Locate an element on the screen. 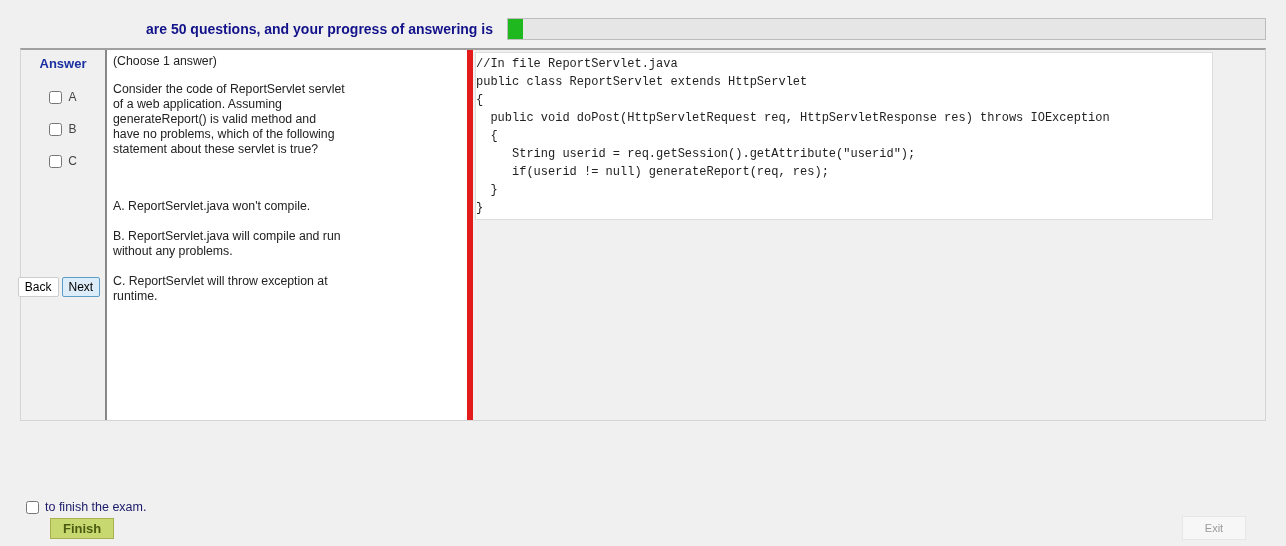  option-label: B is located at coordinates (72, 129).